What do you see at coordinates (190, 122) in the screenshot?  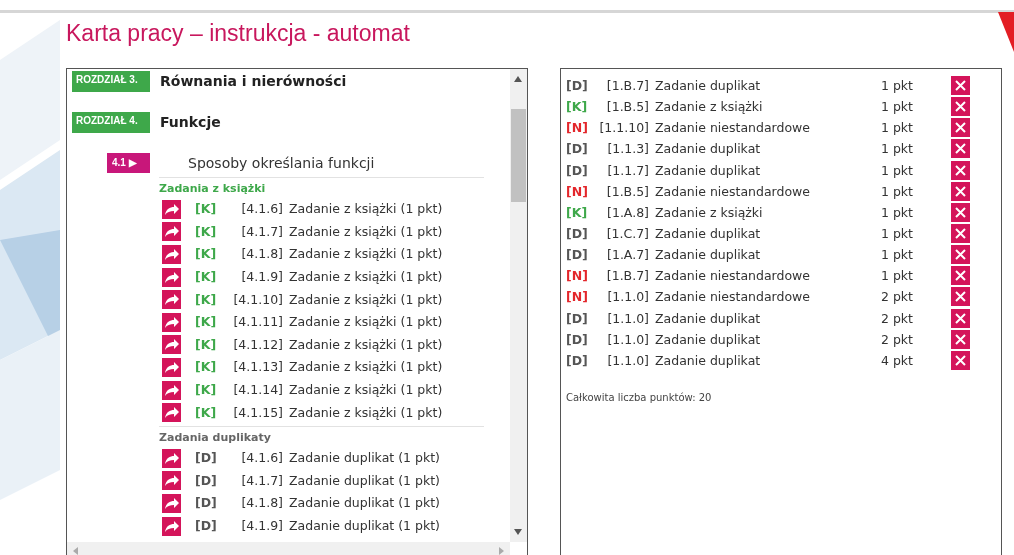 I see `chapter-title: Funkcje` at bounding box center [190, 122].